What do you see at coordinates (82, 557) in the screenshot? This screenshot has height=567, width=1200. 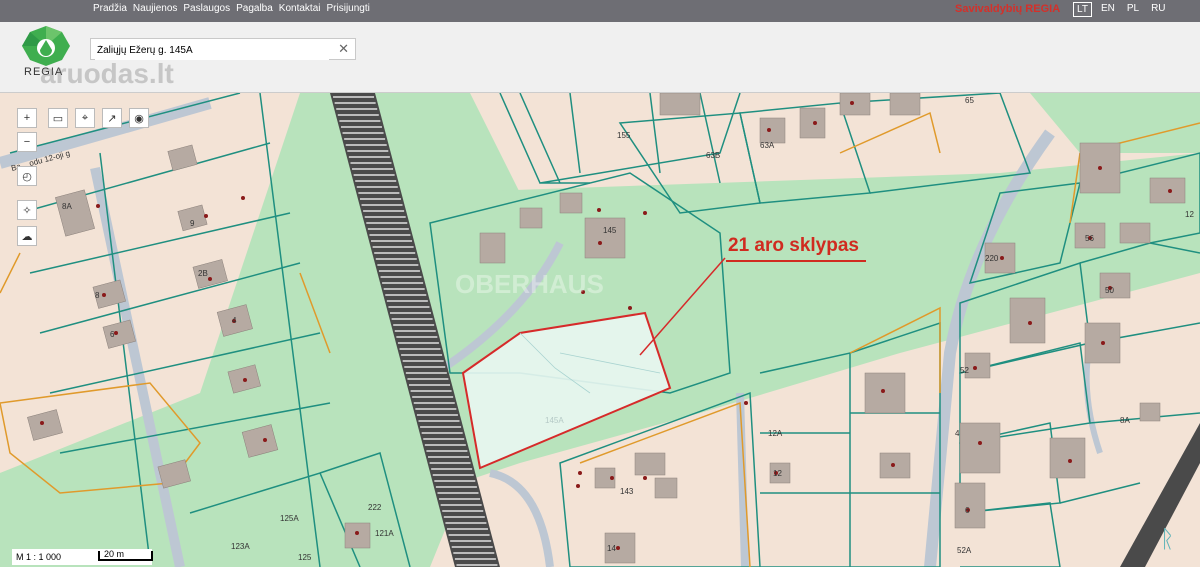 I see `scale-bar: M 1 : 1 000 20 m` at bounding box center [82, 557].